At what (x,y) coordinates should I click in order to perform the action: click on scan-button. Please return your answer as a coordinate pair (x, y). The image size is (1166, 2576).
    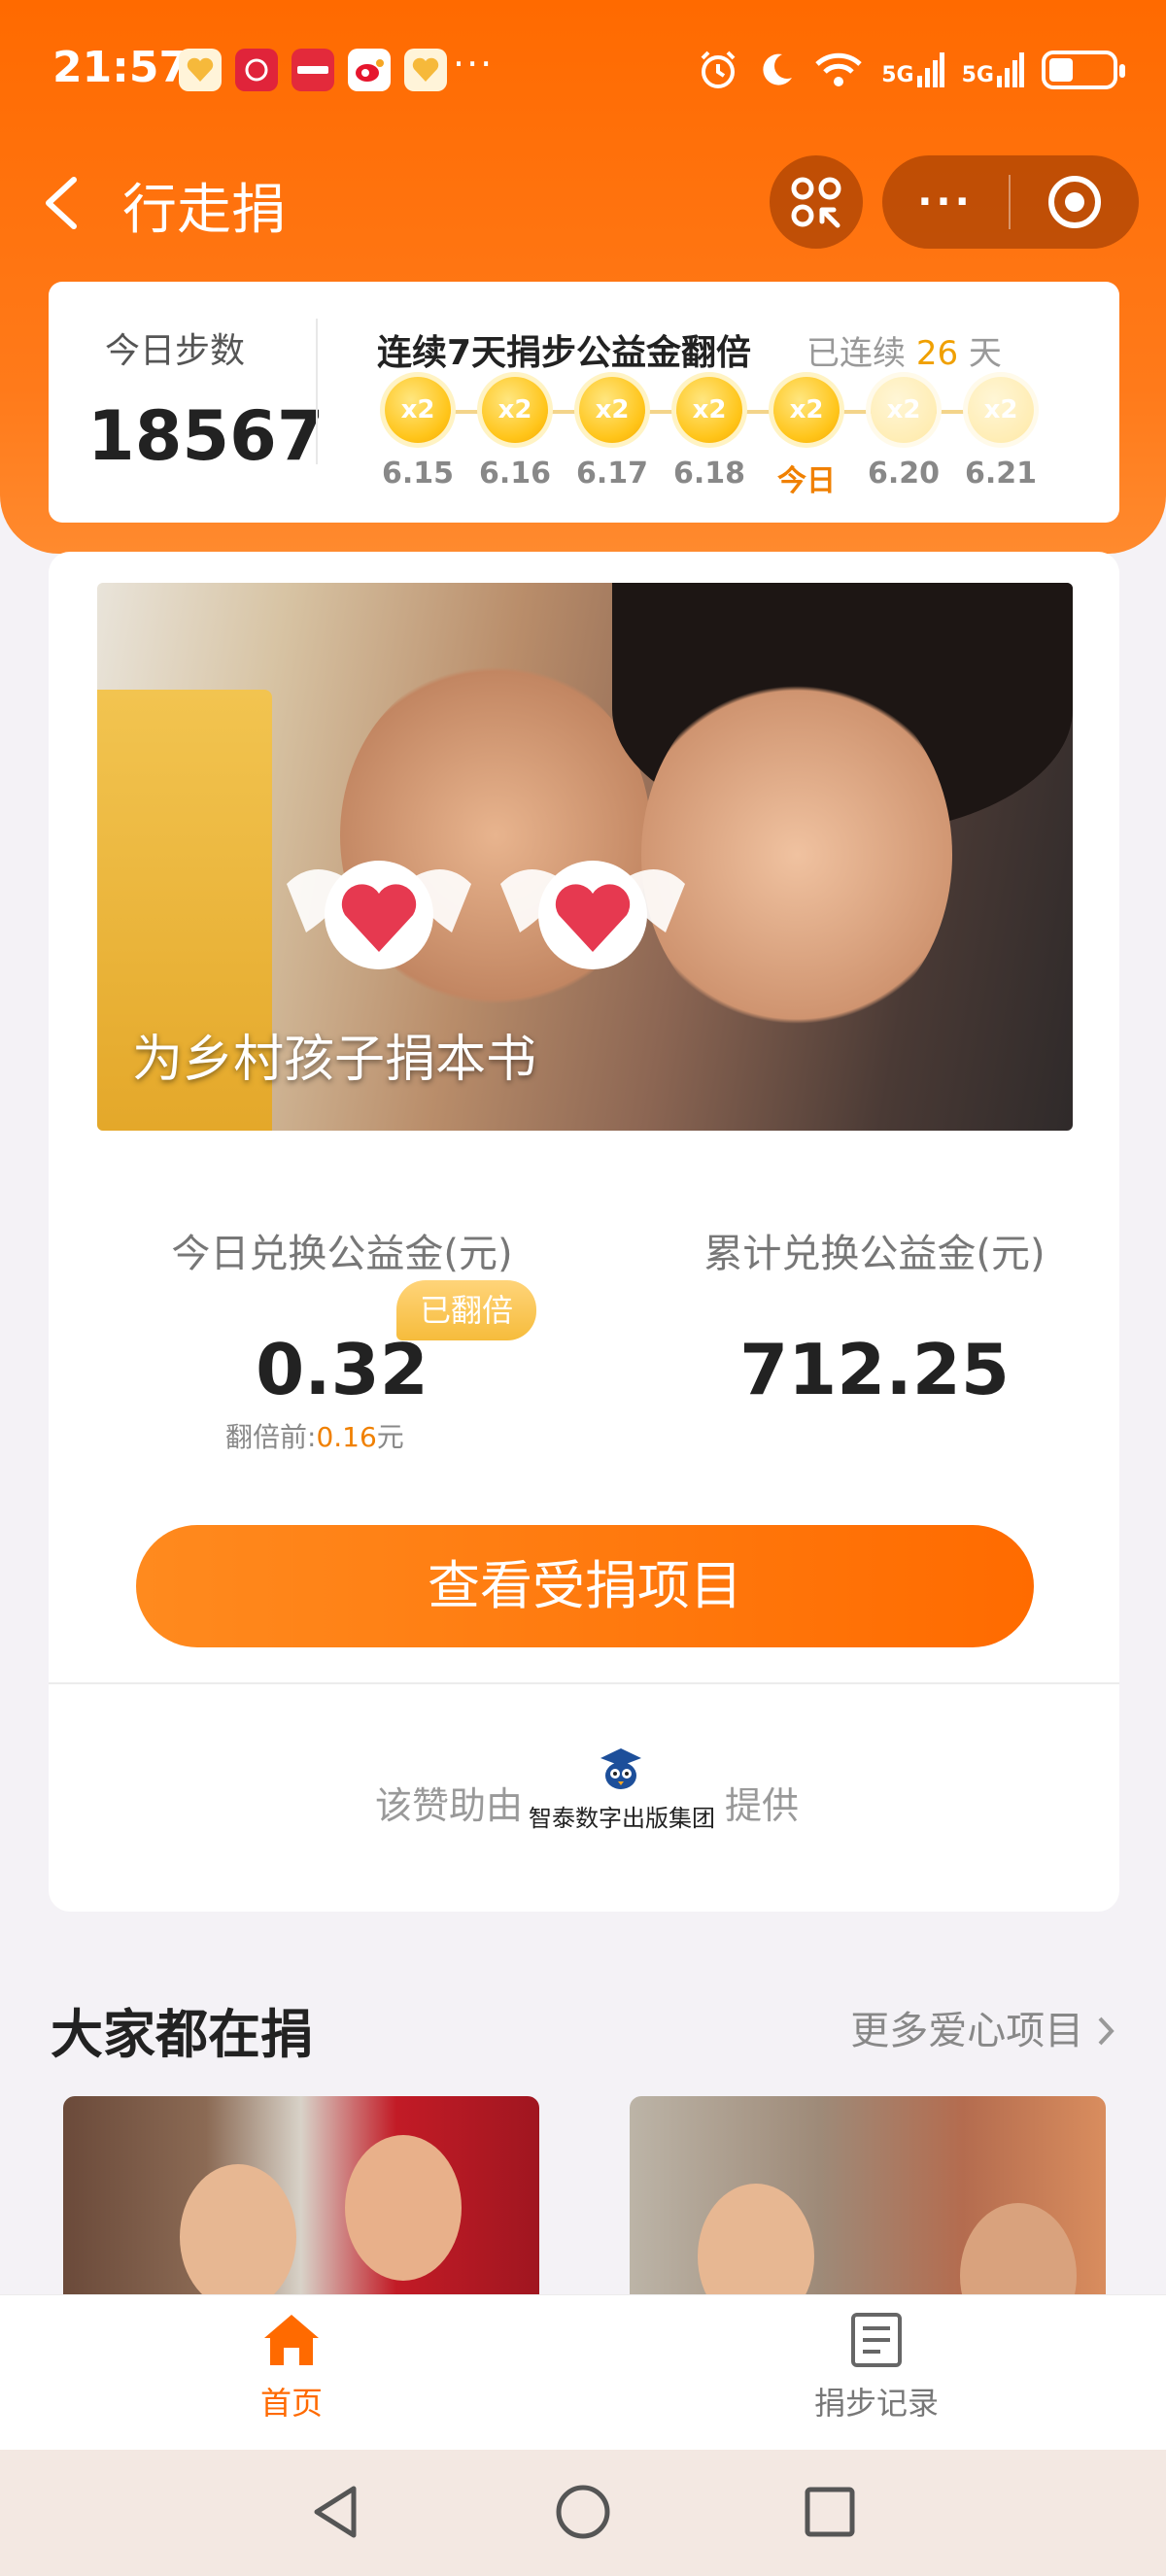
    Looking at the image, I should click on (816, 202).